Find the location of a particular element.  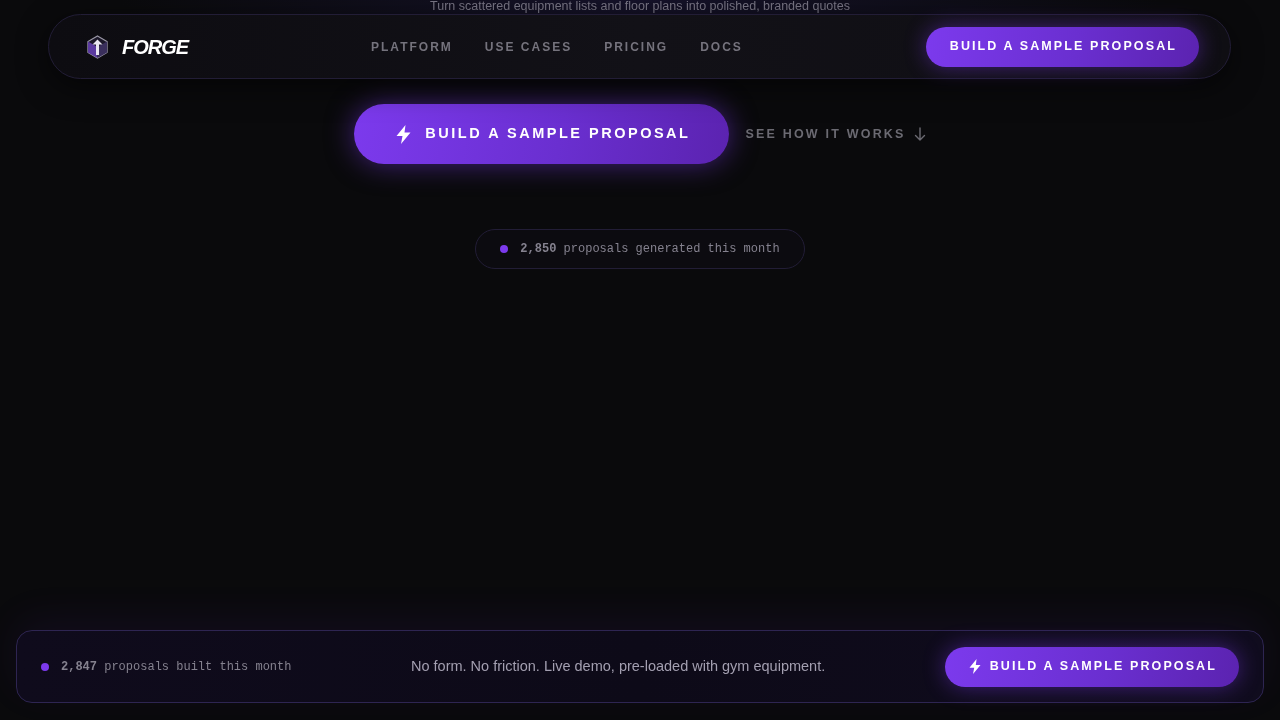

brand-name: FORGE is located at coordinates (155, 47).